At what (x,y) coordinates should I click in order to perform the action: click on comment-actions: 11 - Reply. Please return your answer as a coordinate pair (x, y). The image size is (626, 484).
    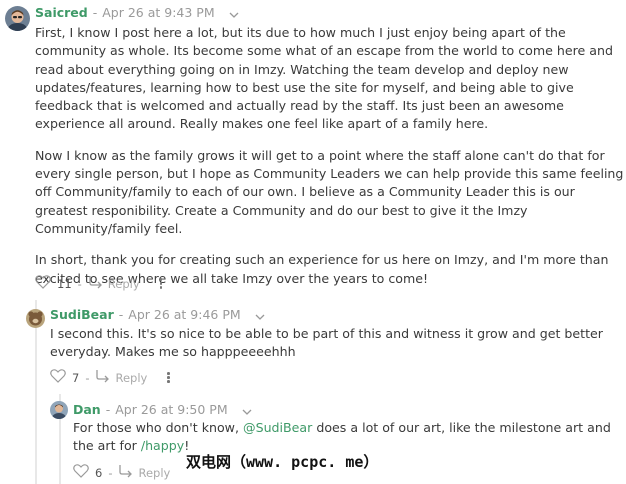
    Looking at the image, I should click on (99, 283).